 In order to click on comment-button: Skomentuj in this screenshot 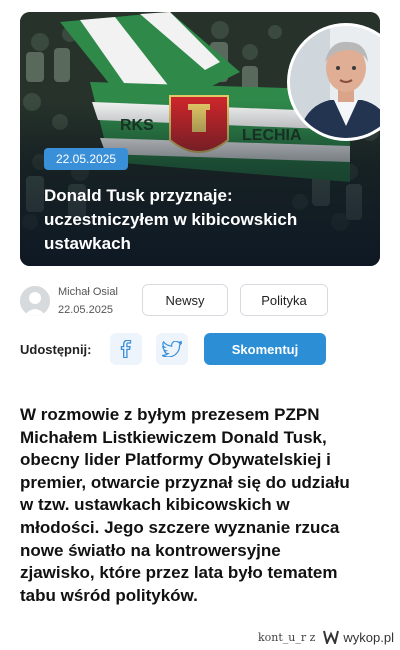, I will do `click(265, 349)`.